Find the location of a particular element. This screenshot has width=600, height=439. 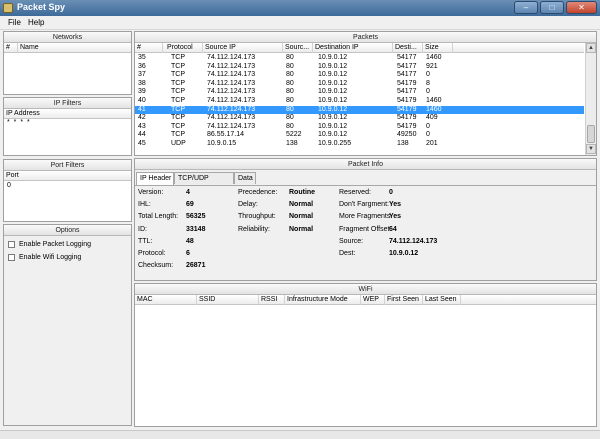

packet-cell: 0 is located at coordinates (428, 92).